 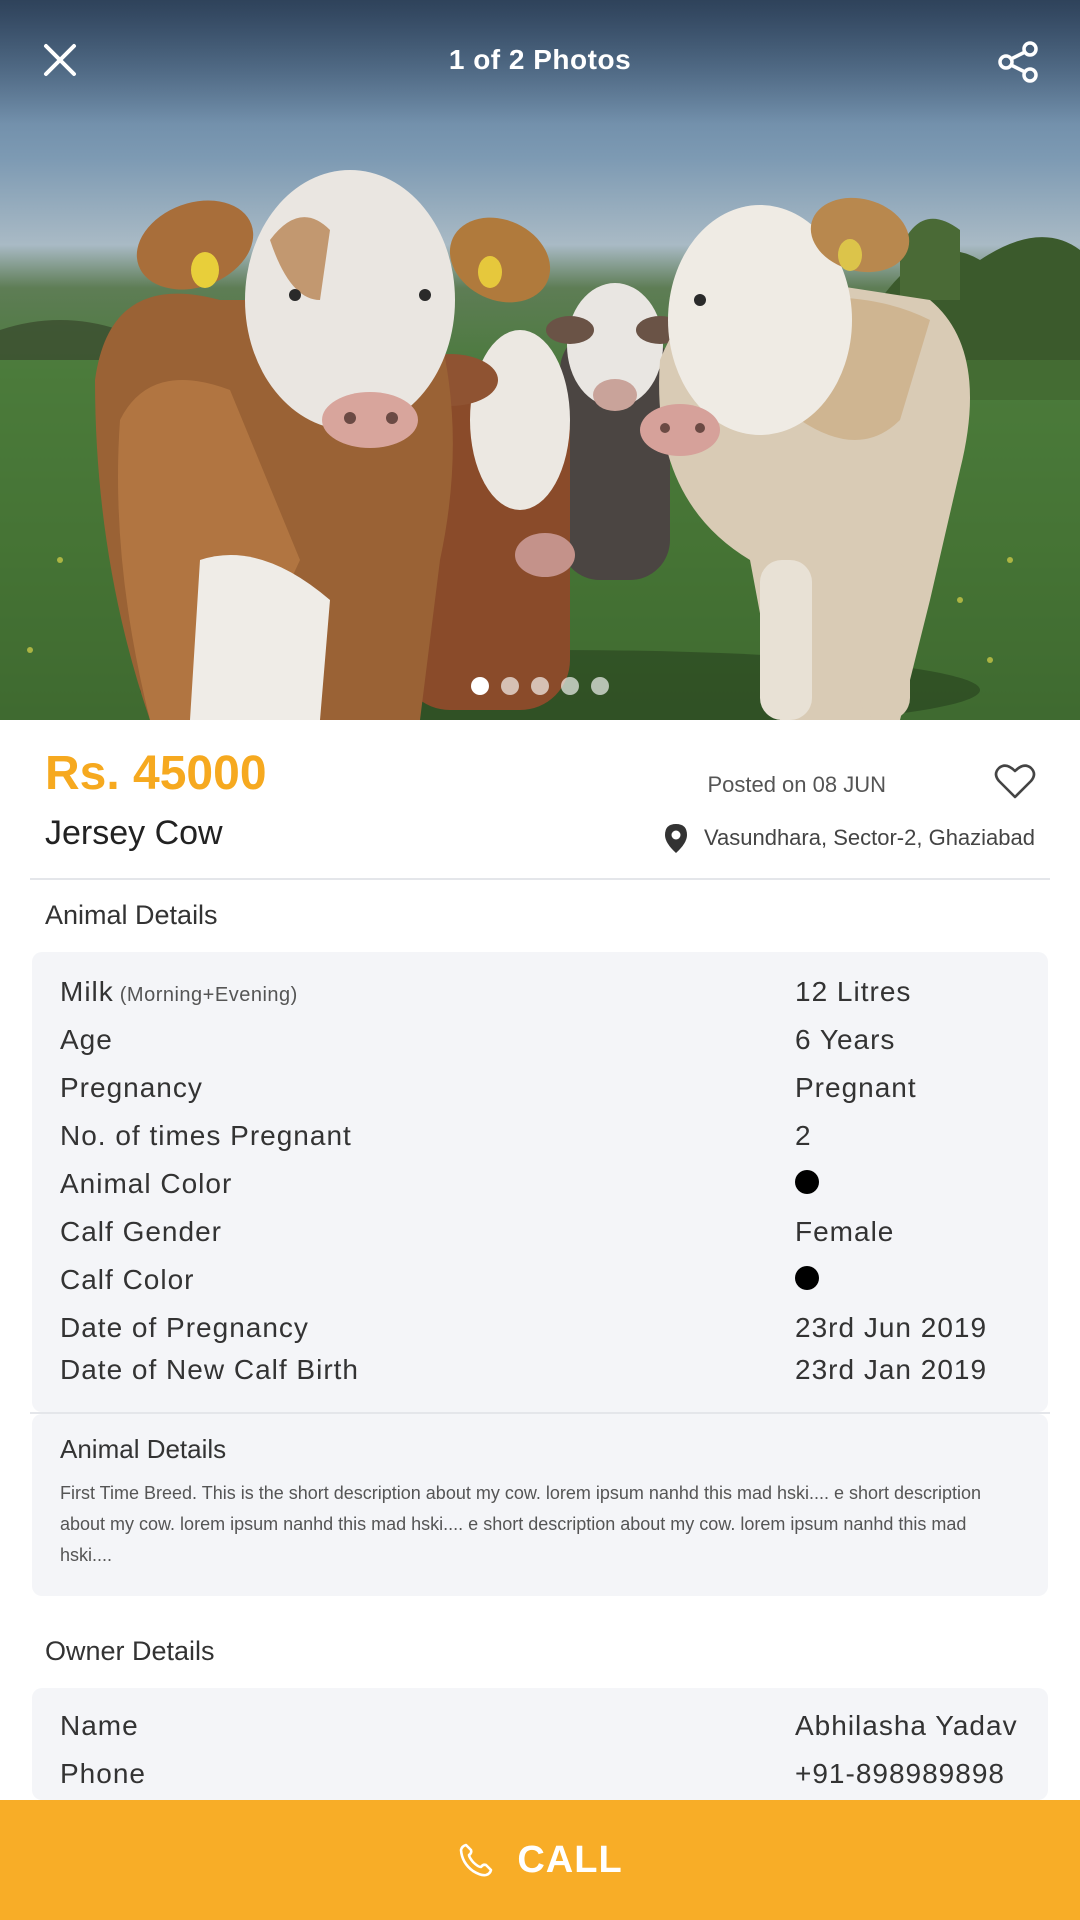 What do you see at coordinates (184, 1327) in the screenshot?
I see `detail-label: Date of Pregnancy` at bounding box center [184, 1327].